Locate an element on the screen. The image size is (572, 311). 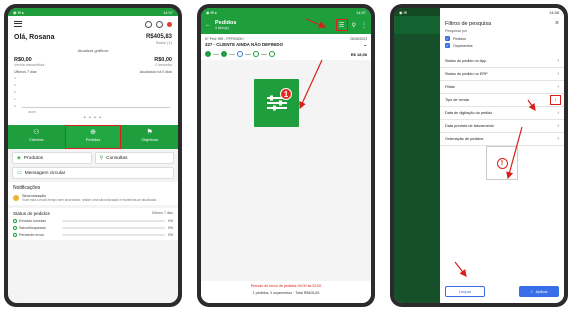
y-tick: 1 is located at coordinates (15, 99).